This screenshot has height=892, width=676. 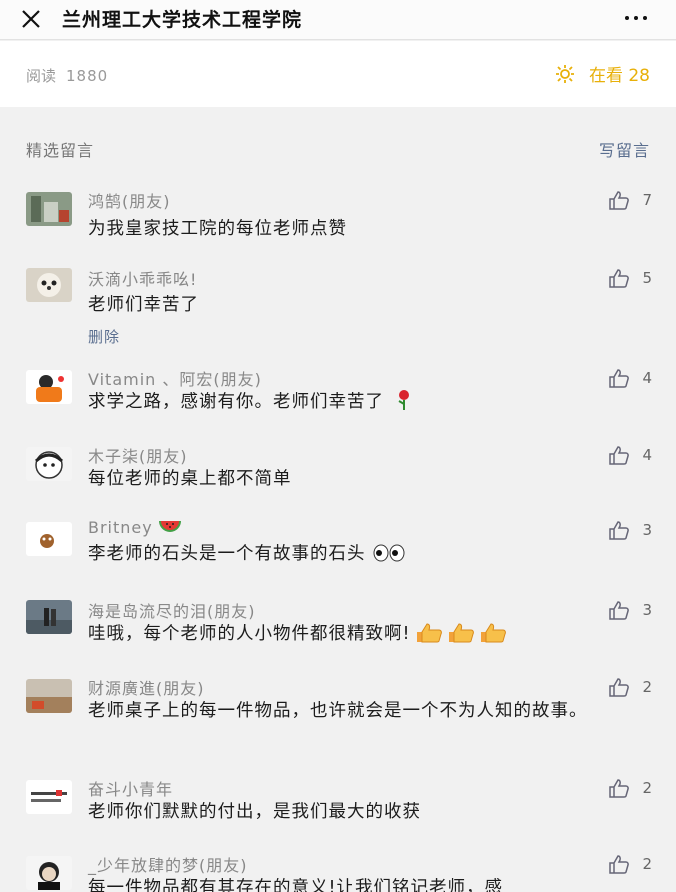 I want to click on more-options-button, so click(x=636, y=18).